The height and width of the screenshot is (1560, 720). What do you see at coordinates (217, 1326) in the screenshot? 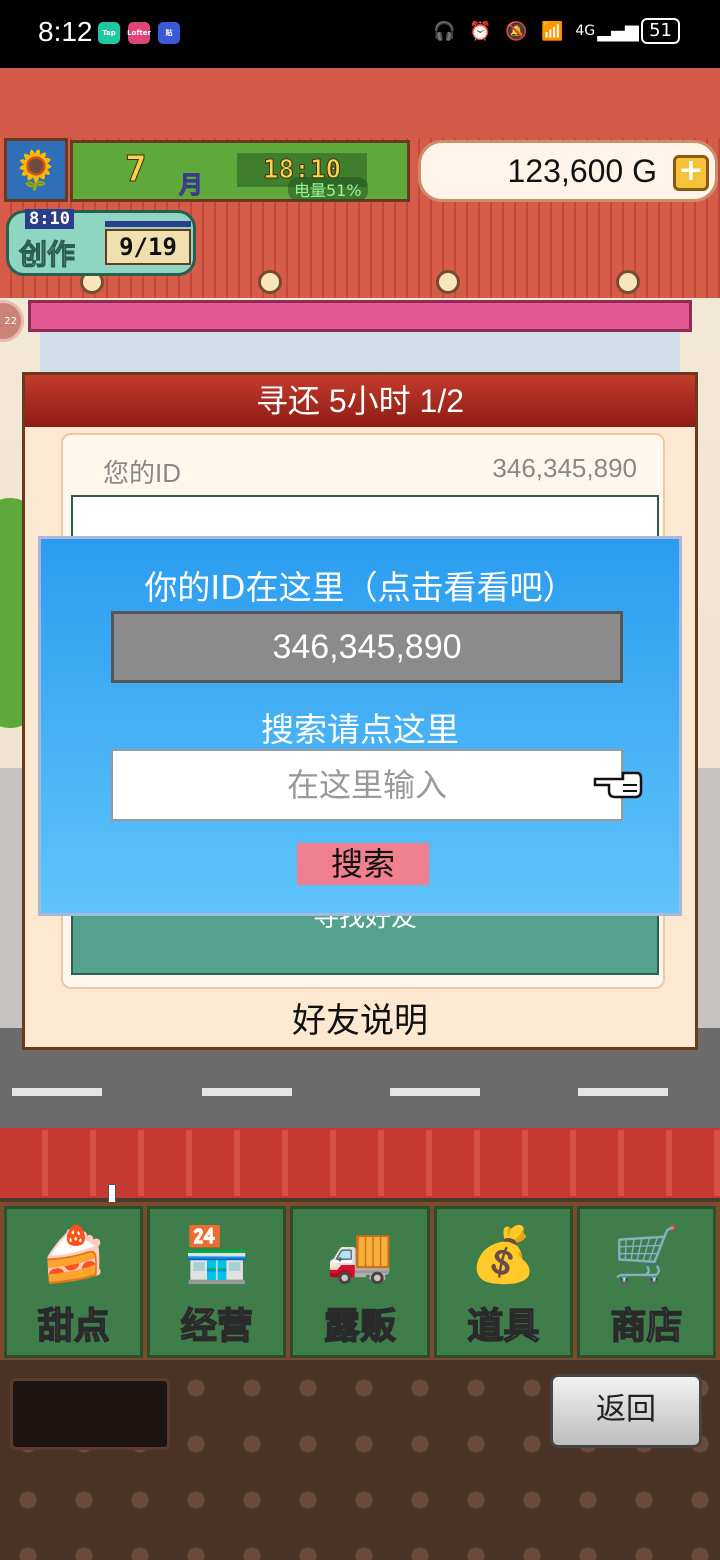
I see `menu-label: 经营` at bounding box center [217, 1326].